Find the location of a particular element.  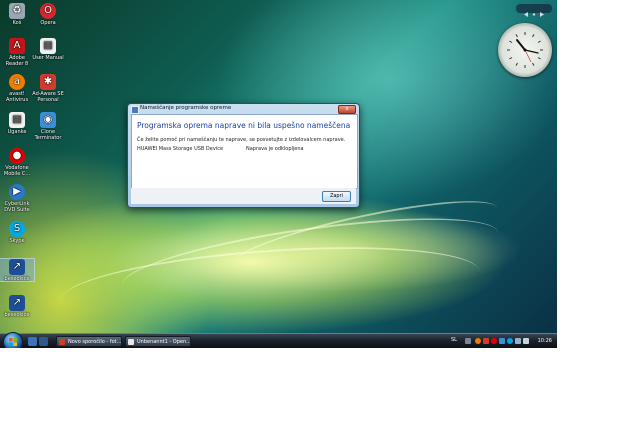

desktop-icon-recycle-bin: ♻ Koš is located at coordinates (17, 14).